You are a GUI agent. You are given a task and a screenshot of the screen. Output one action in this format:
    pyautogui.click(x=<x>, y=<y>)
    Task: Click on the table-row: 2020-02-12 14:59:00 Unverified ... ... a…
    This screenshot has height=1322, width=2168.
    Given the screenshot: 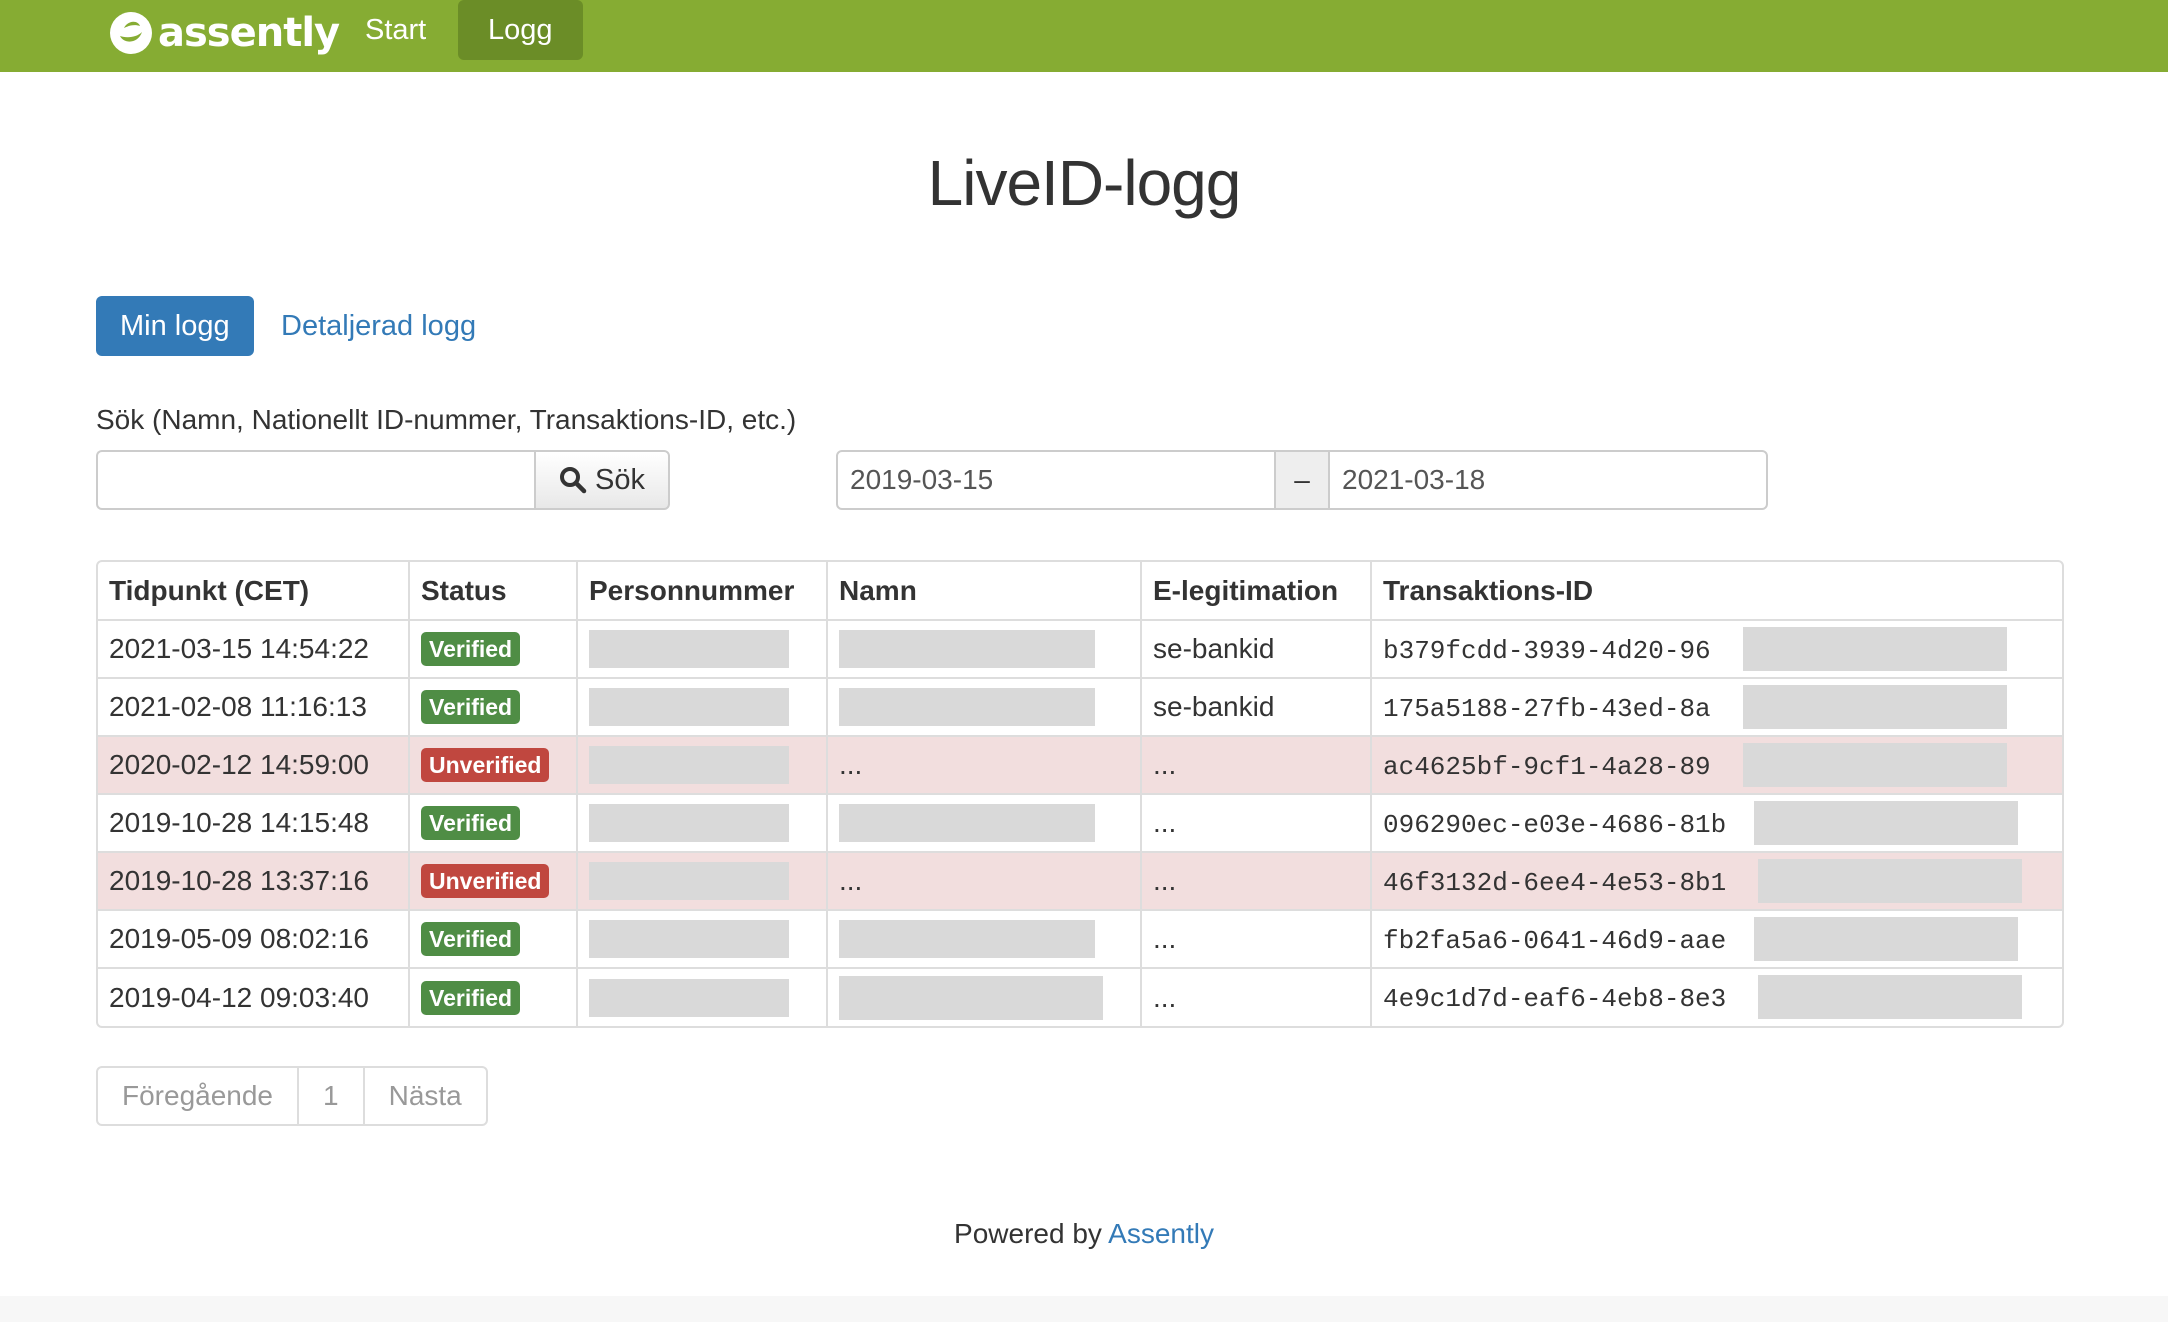 What is the action you would take?
    pyautogui.click(x=1080, y=765)
    